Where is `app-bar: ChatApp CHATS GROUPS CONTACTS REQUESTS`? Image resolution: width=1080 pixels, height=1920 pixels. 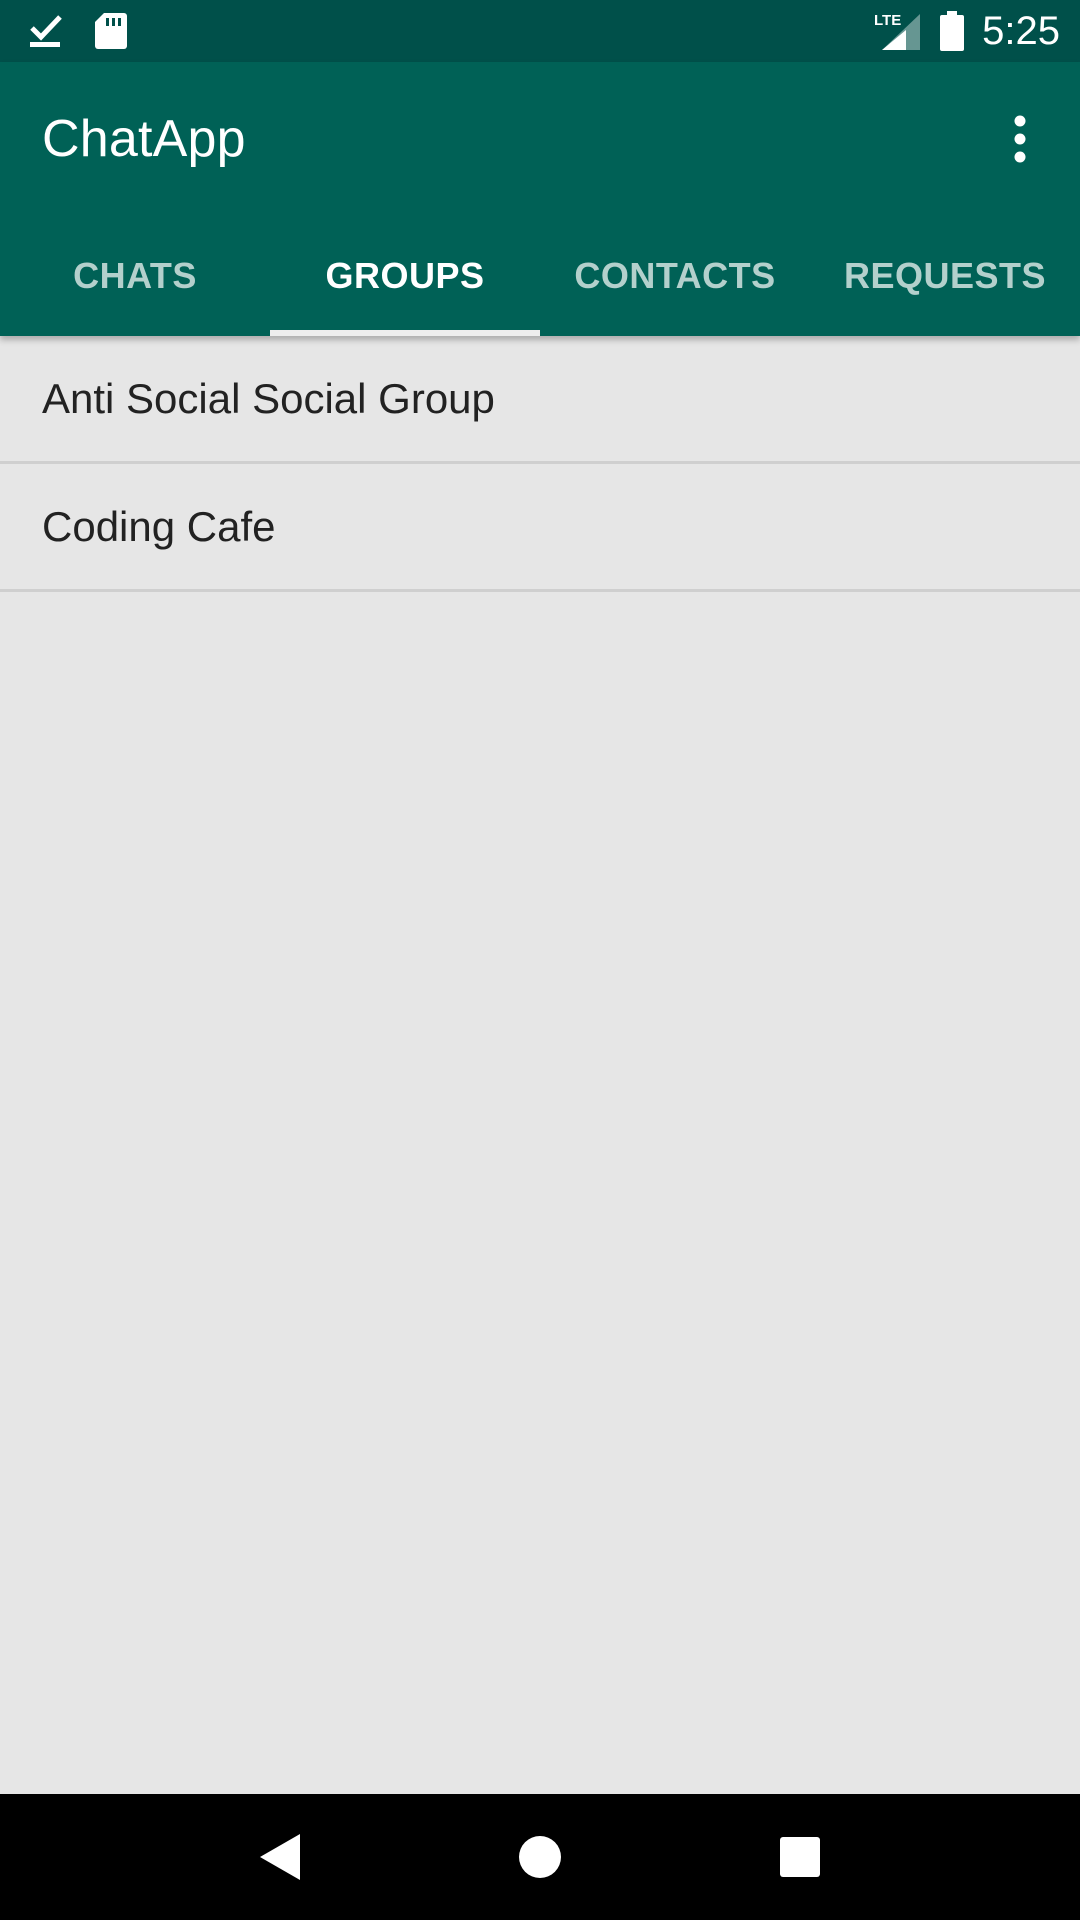 app-bar: ChatApp CHATS GROUPS CONTACTS REQUESTS is located at coordinates (540, 199).